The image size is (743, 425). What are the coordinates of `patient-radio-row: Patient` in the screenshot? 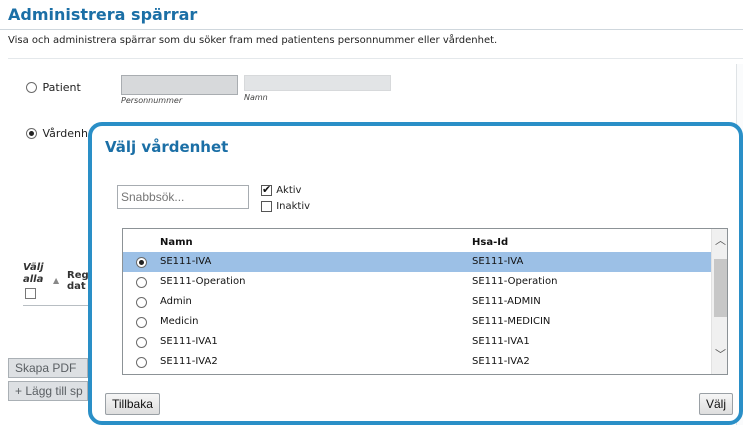 It's located at (53, 87).